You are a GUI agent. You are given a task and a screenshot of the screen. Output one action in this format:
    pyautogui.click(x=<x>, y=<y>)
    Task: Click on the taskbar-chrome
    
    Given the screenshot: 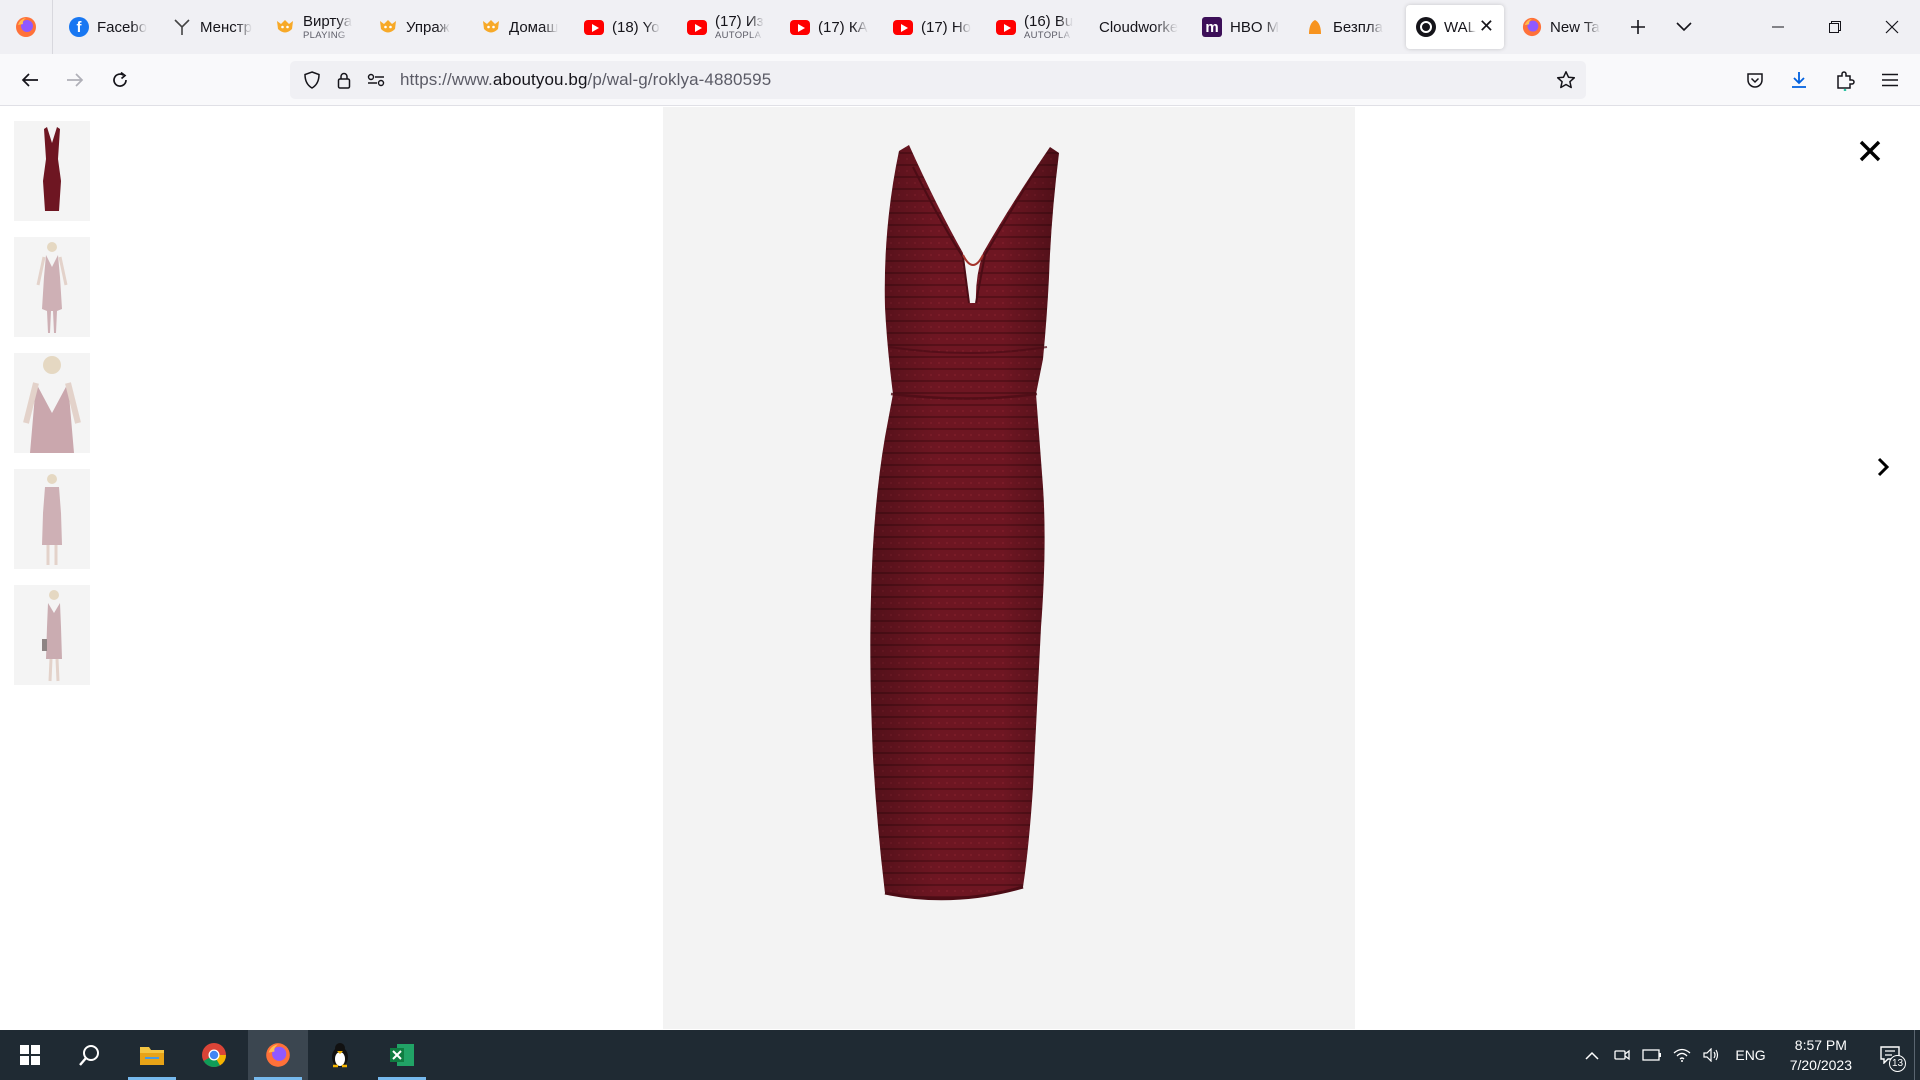 What is the action you would take?
    pyautogui.click(x=214, y=1055)
    